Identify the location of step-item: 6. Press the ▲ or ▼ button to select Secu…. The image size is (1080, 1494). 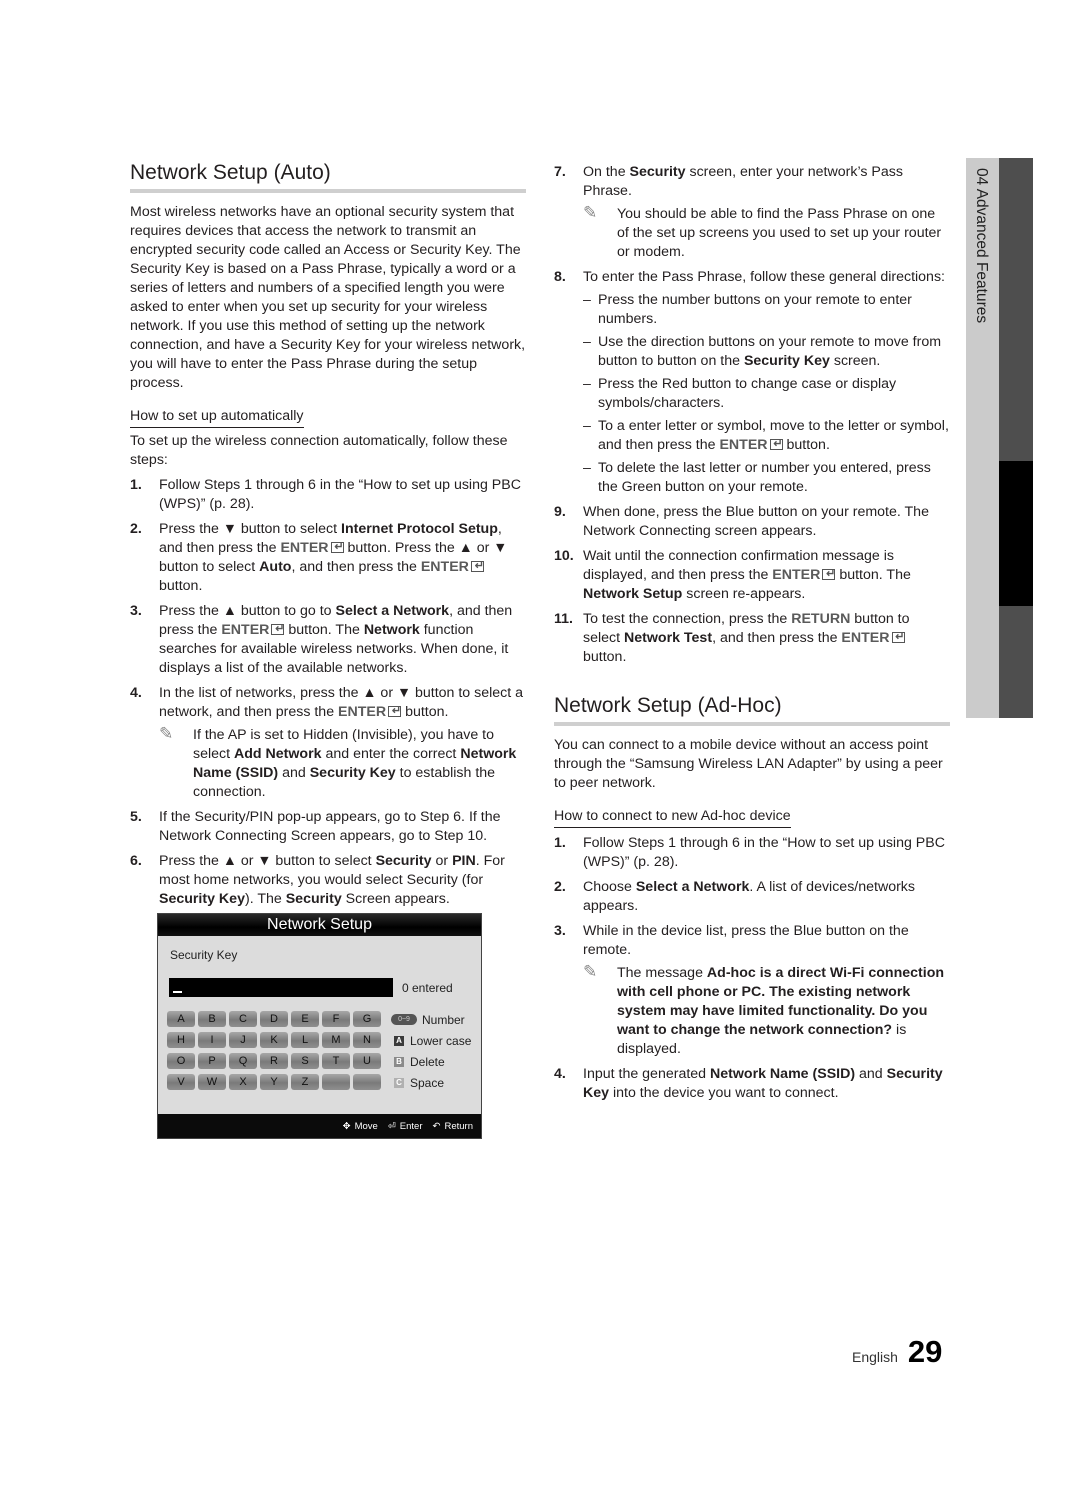
(317, 880).